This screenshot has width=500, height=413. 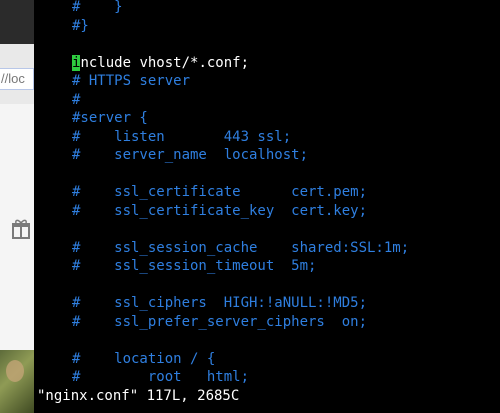 What do you see at coordinates (181, 137) in the screenshot?
I see `editor-line: # listen 443 ssl;` at bounding box center [181, 137].